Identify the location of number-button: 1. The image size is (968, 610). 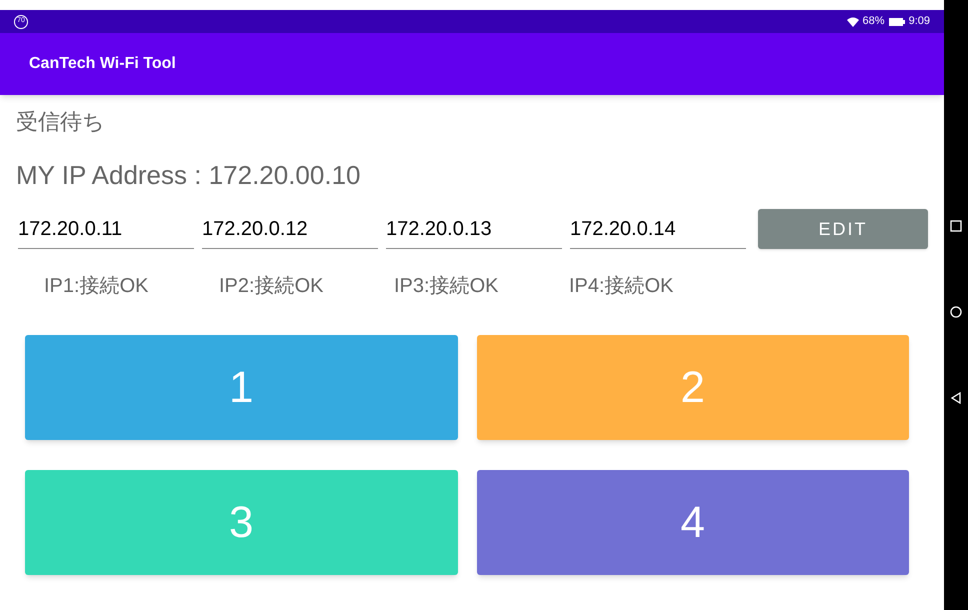
(241, 387).